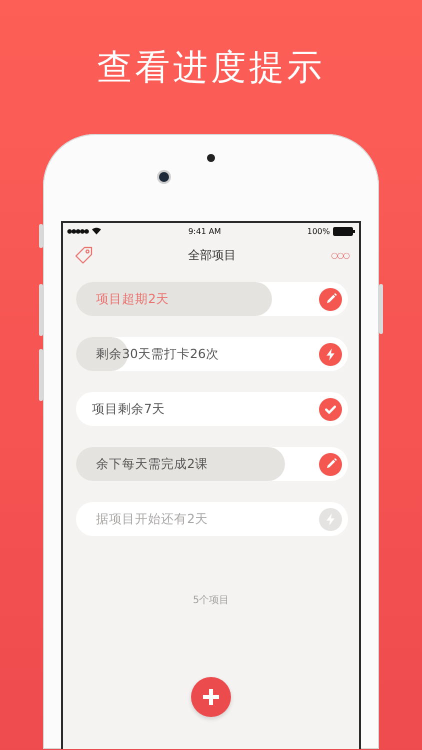 This screenshot has height=750, width=422. Describe the element at coordinates (211, 600) in the screenshot. I see `project-count: 5个项目` at that location.